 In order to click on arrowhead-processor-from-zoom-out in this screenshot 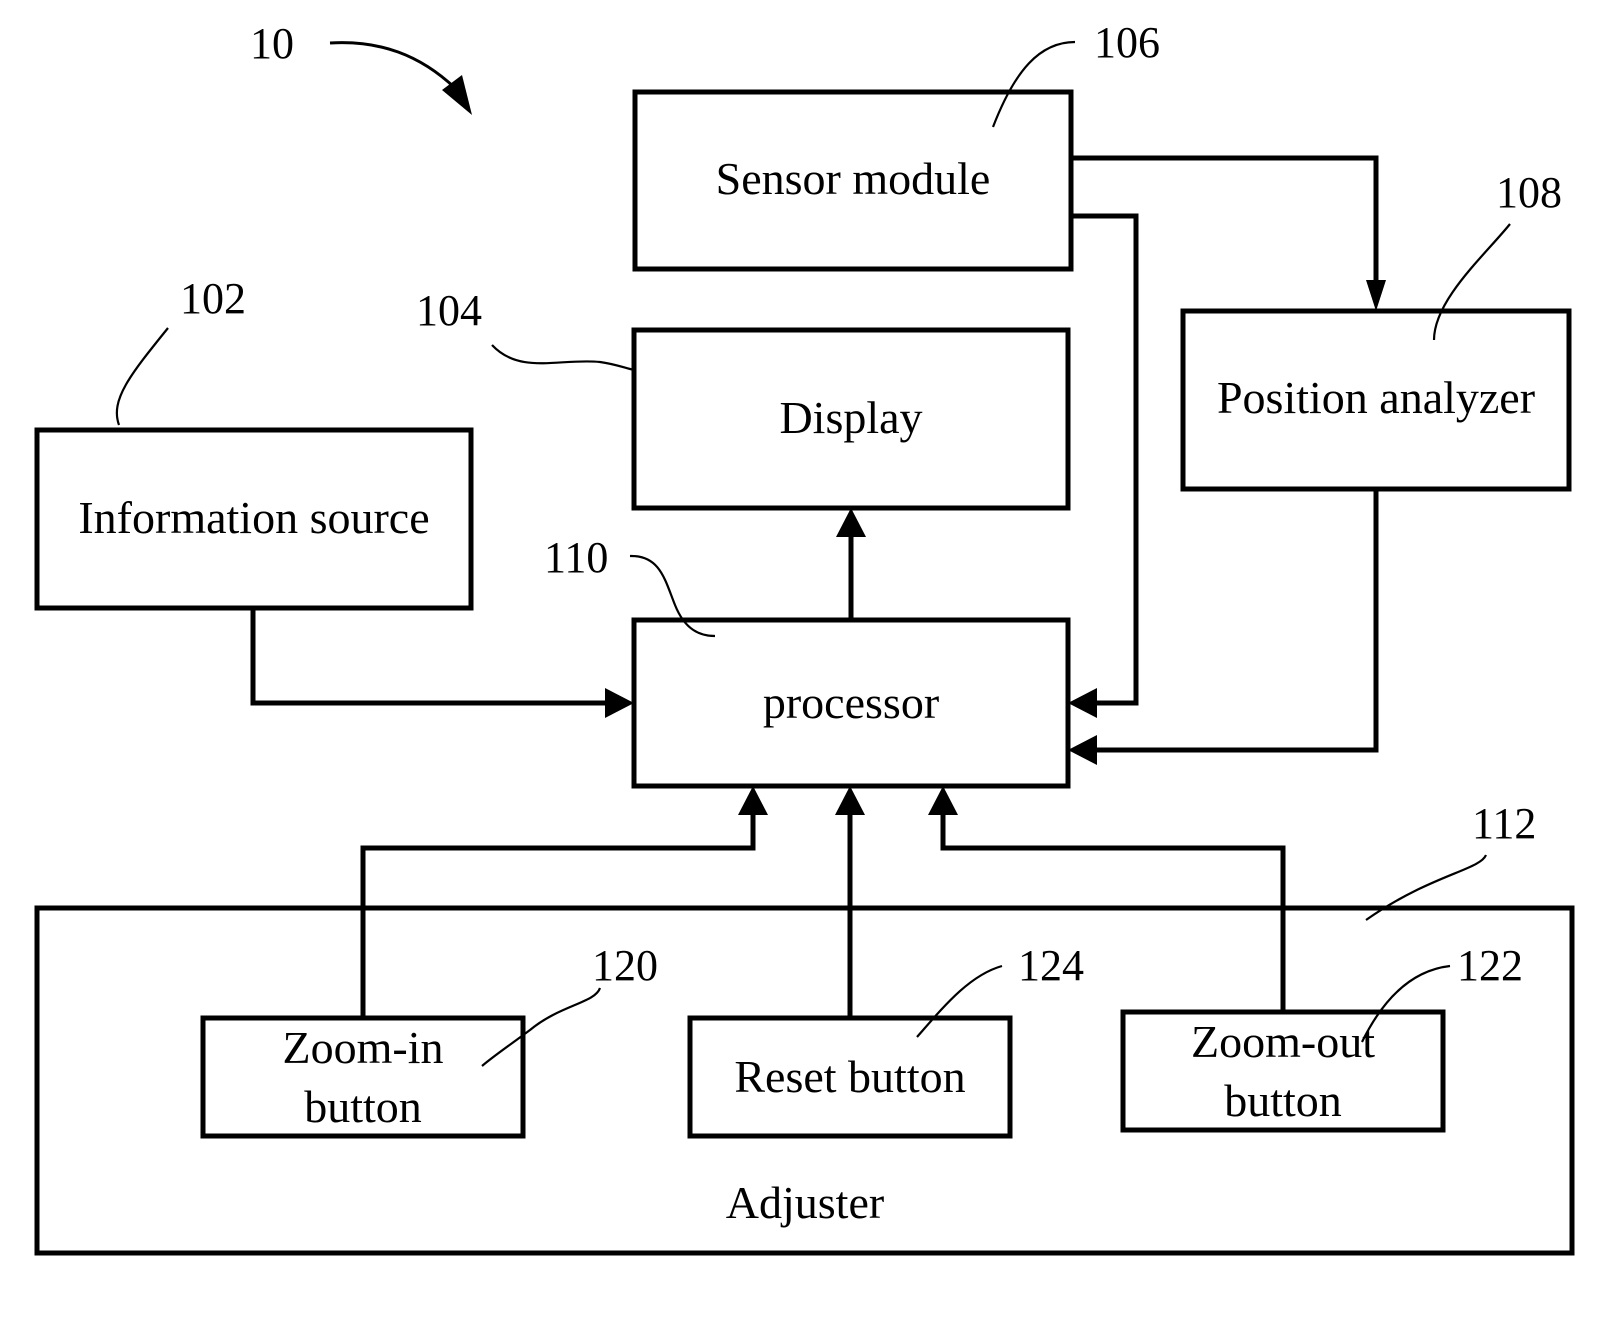, I will do `click(943, 800)`.